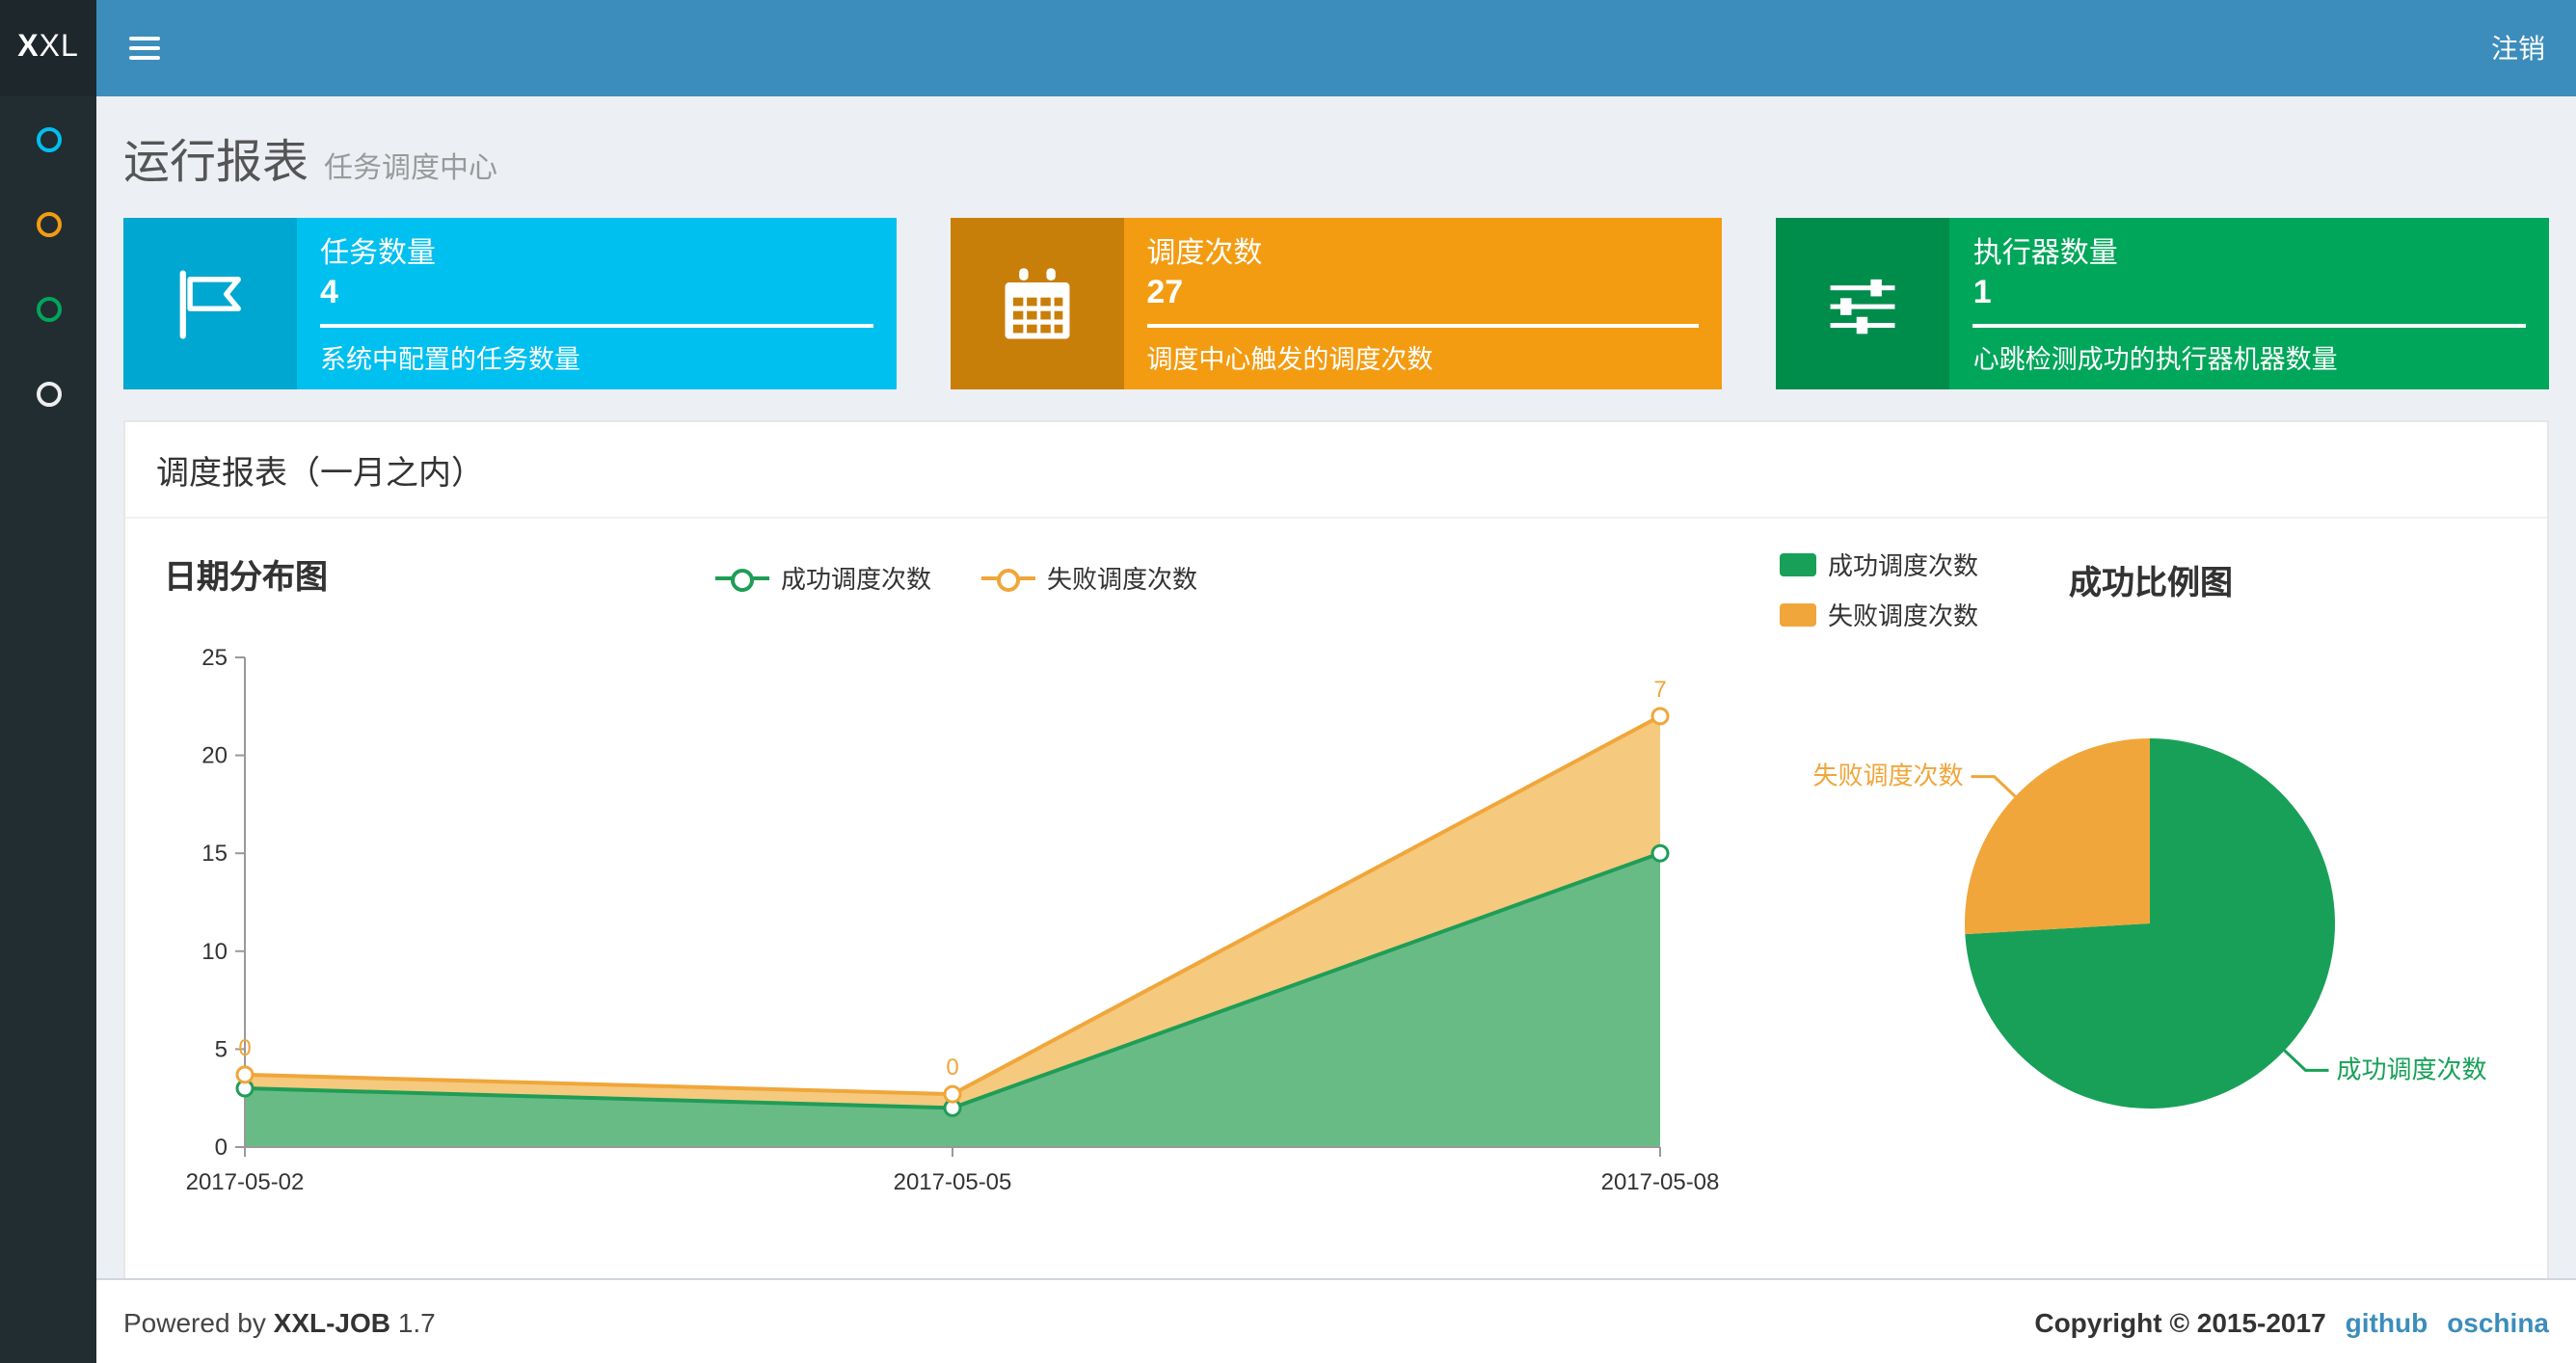 This screenshot has width=2576, height=1363. What do you see at coordinates (1037, 303) in the screenshot?
I see `calendar-icon` at bounding box center [1037, 303].